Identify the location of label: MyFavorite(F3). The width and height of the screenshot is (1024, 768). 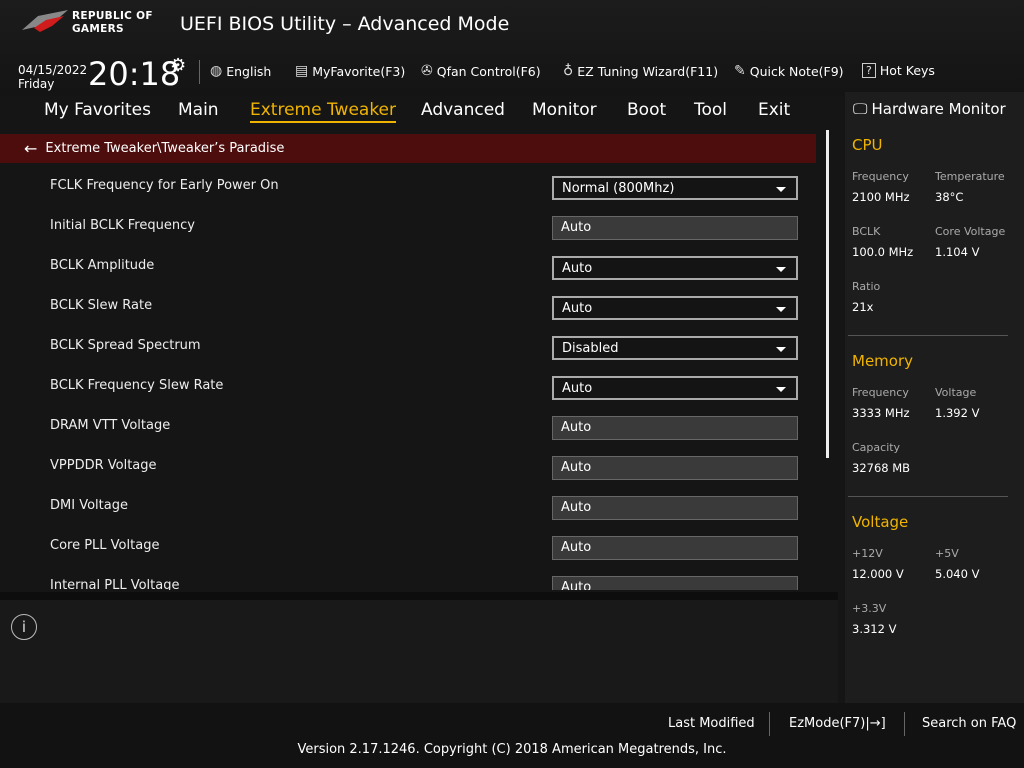
(359, 71).